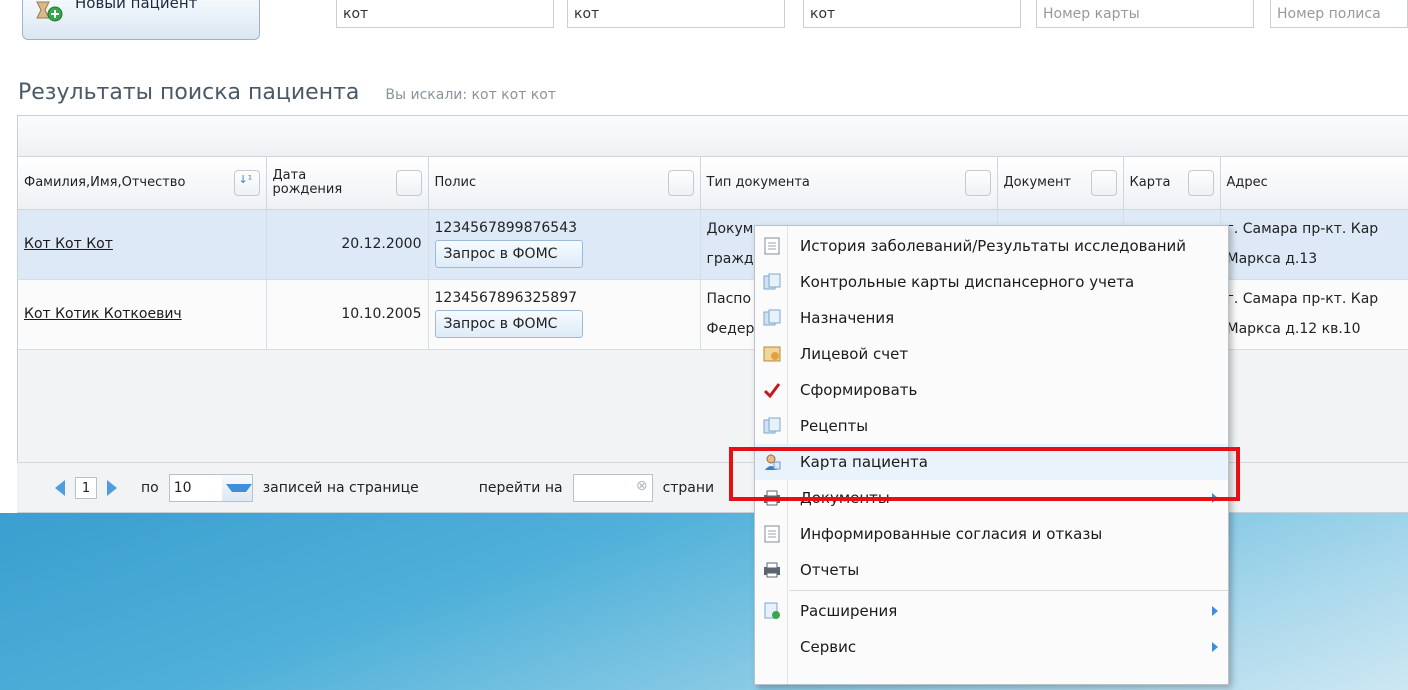 The width and height of the screenshot is (1408, 690). Describe the element at coordinates (347, 183) in the screenshot. I see `column-header-birth-date: Дата рождения` at that location.